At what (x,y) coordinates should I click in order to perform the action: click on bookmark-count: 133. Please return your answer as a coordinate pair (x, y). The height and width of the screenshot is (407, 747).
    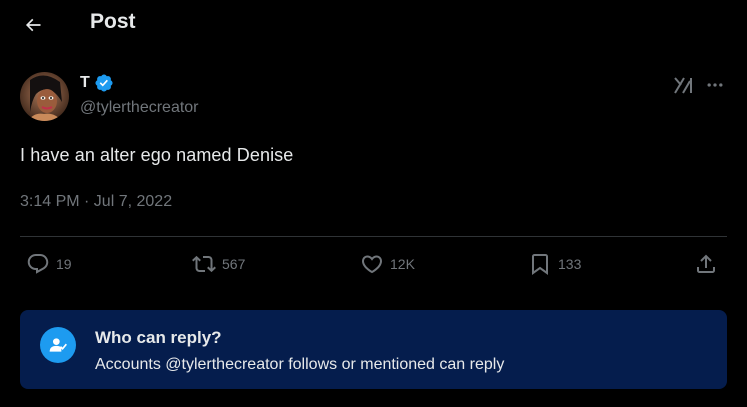
    Looking at the image, I should click on (570, 264).